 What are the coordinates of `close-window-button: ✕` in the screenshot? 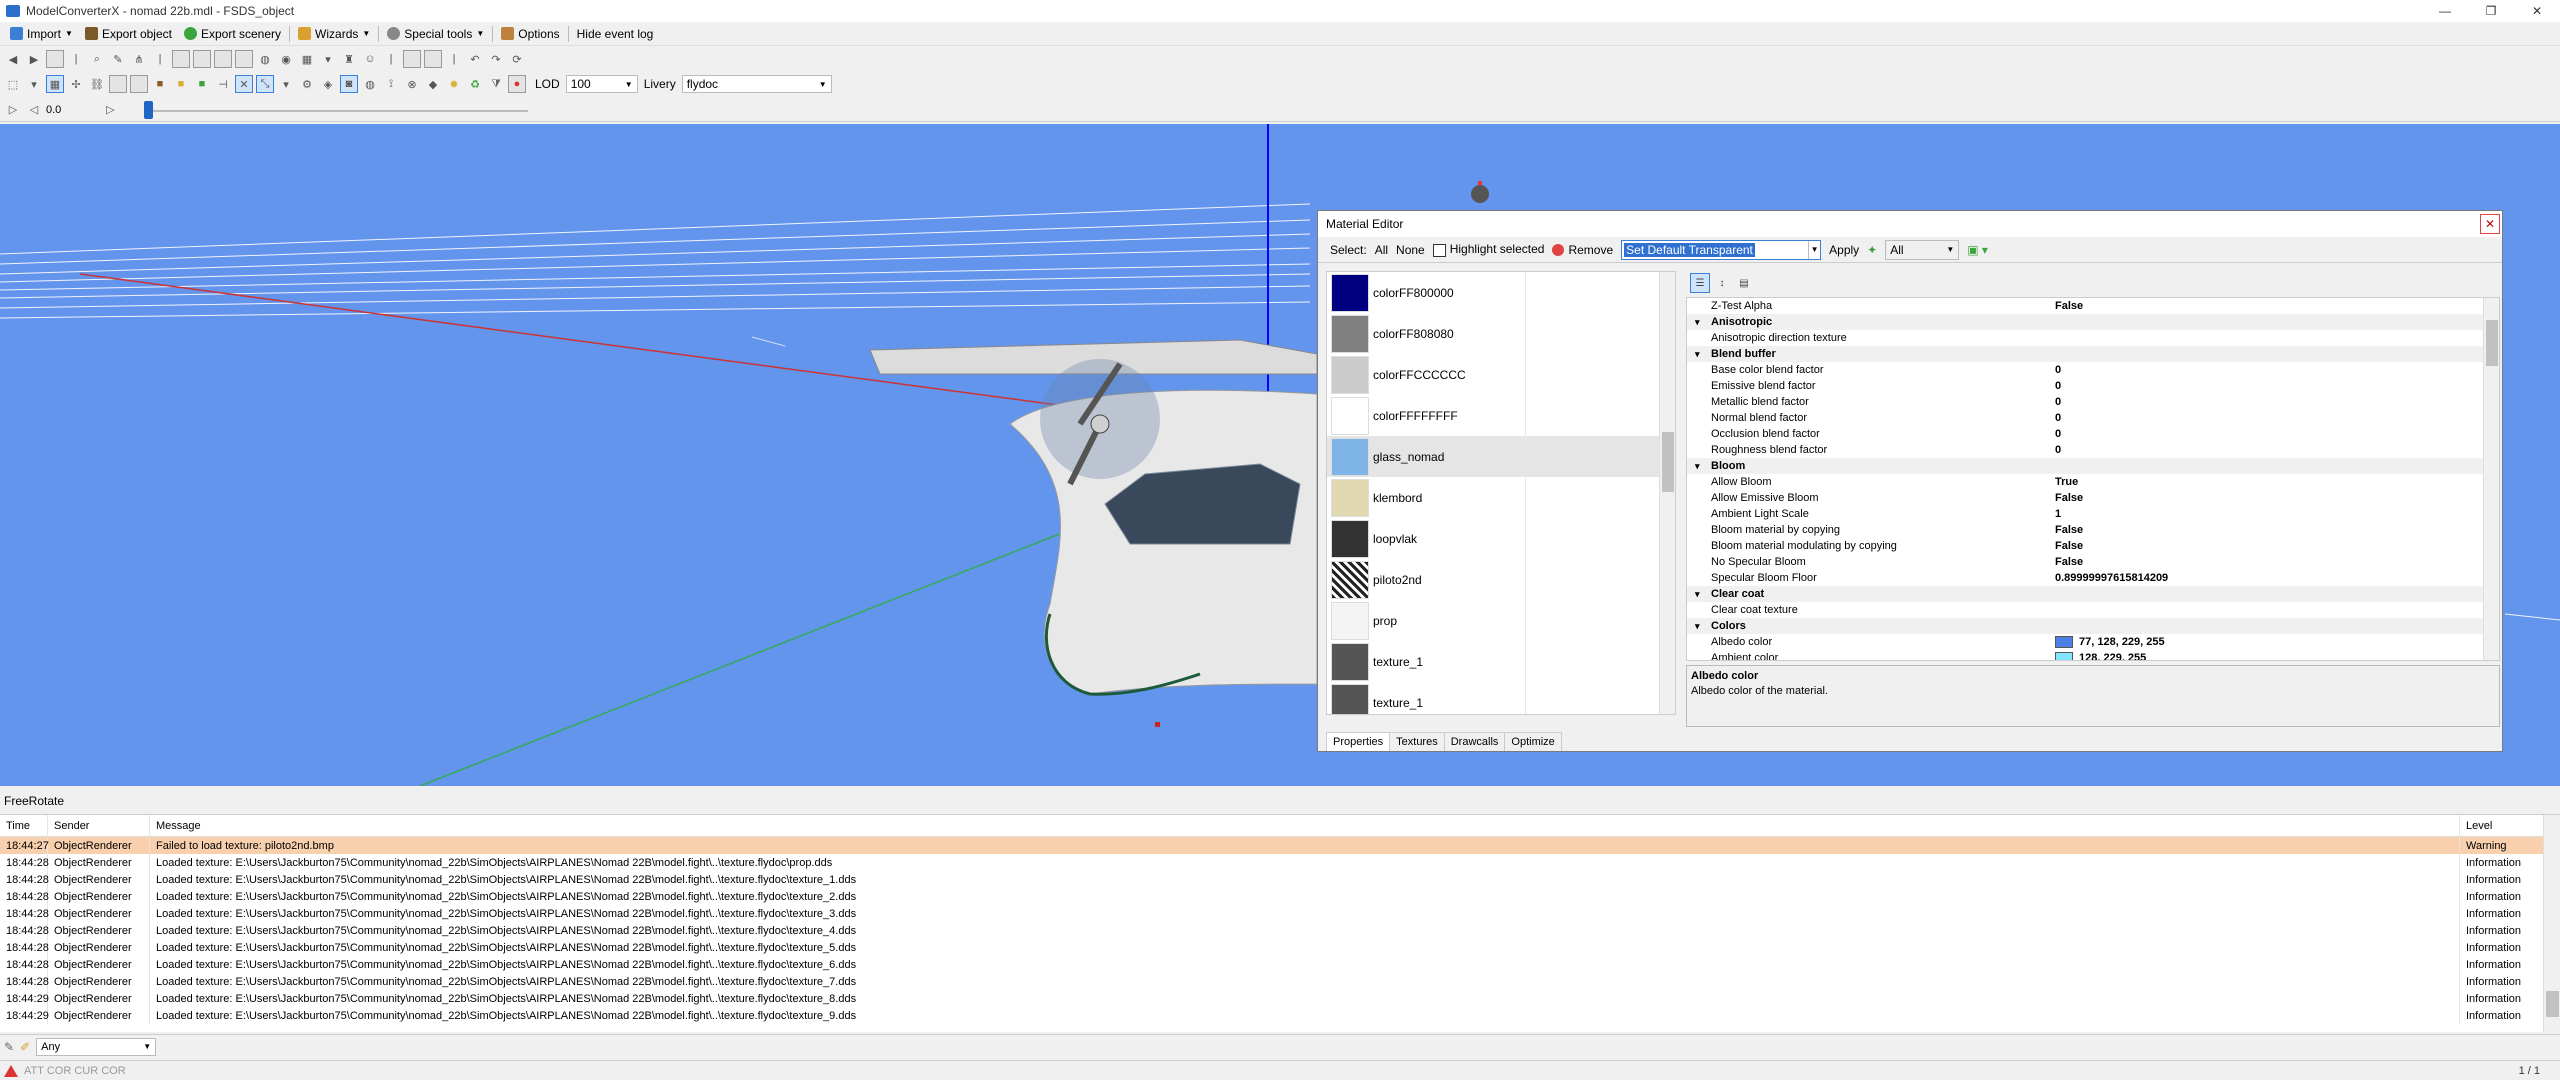 It's located at (2537, 11).